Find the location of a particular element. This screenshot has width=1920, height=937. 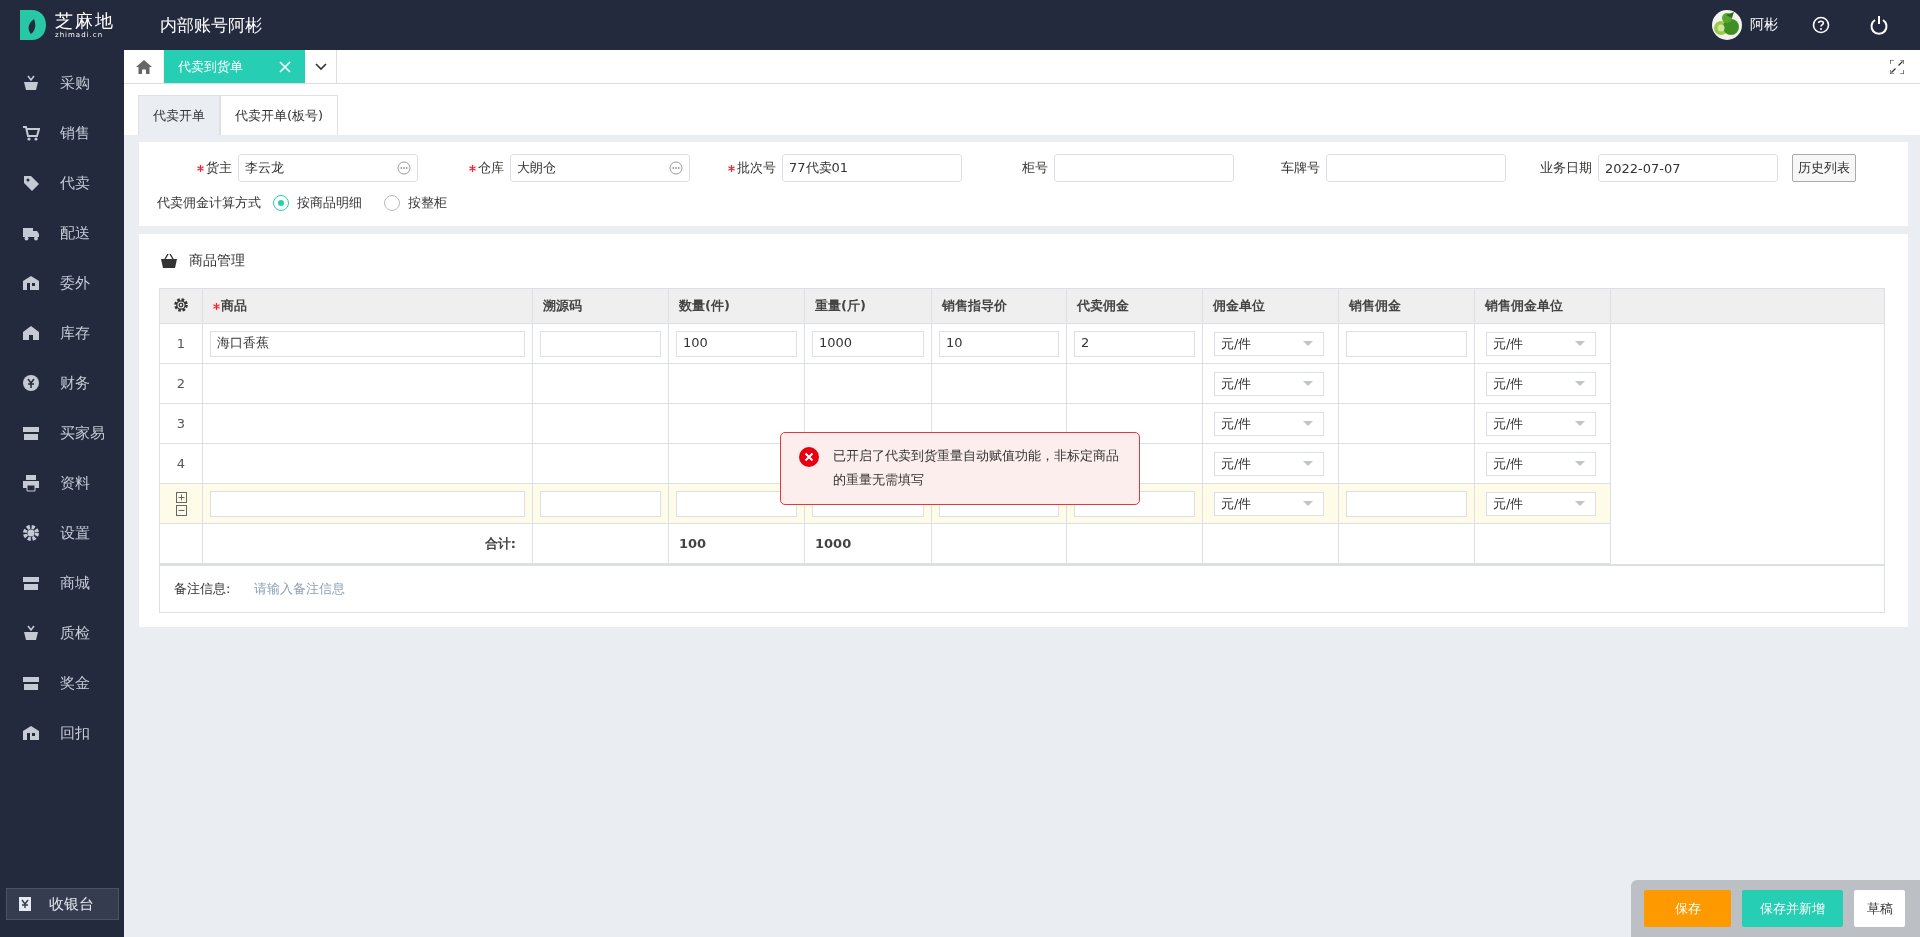

cashier-button: 收银台 is located at coordinates (62, 904).